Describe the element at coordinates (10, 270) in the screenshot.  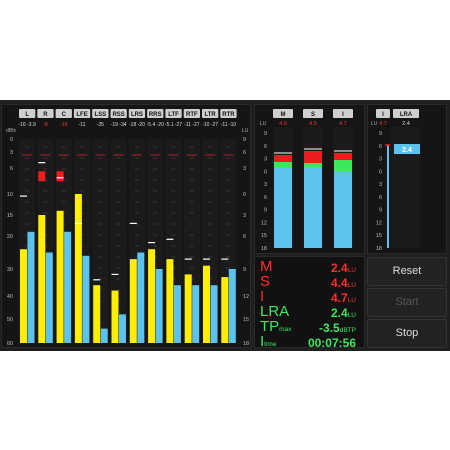
I see `left-scale-tick: 30` at that location.